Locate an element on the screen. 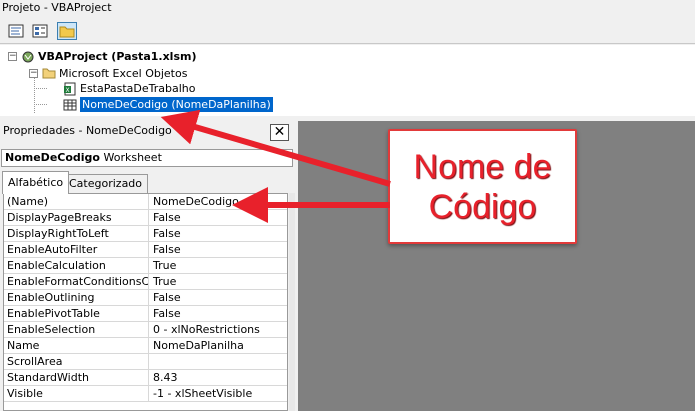 This screenshot has width=695, height=411. properties-title: Propriedades - NomeDeCodigo is located at coordinates (147, 131).